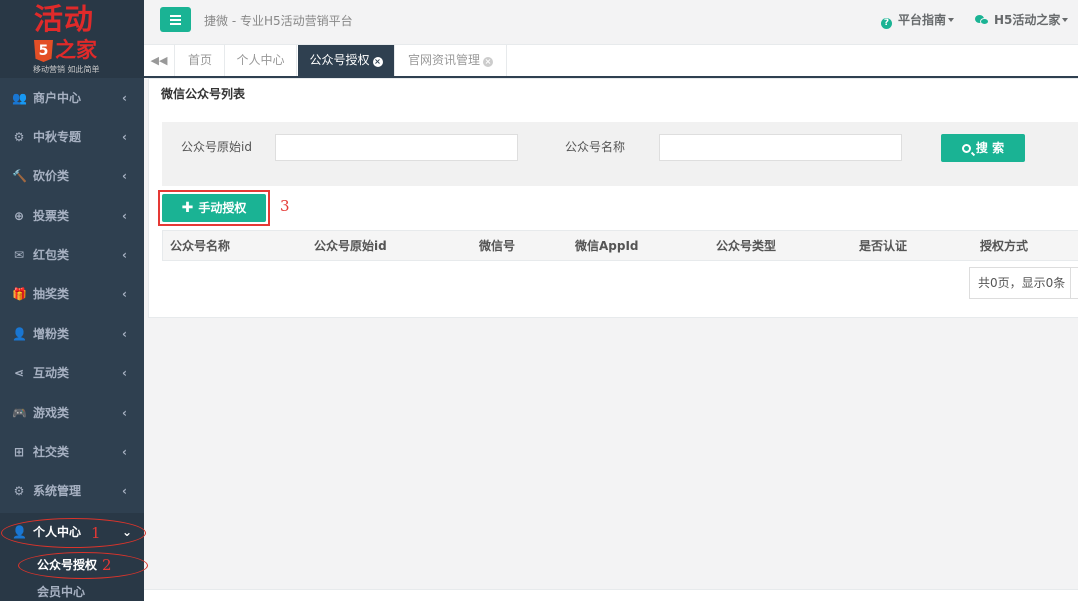 This screenshot has width=1078, height=601. What do you see at coordinates (72, 137) in the screenshot?
I see `sidebar-item-mid-autumn: ⚙ 中秋专题 ‹` at bounding box center [72, 137].